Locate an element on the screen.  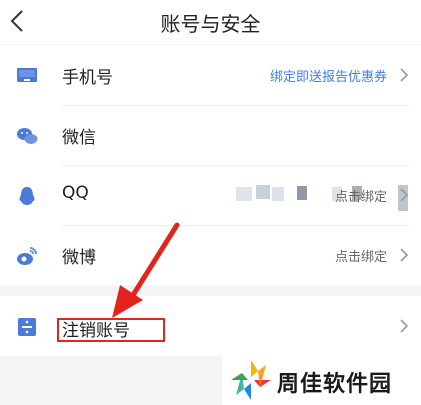
watermark-logo-icon is located at coordinates (251, 380).